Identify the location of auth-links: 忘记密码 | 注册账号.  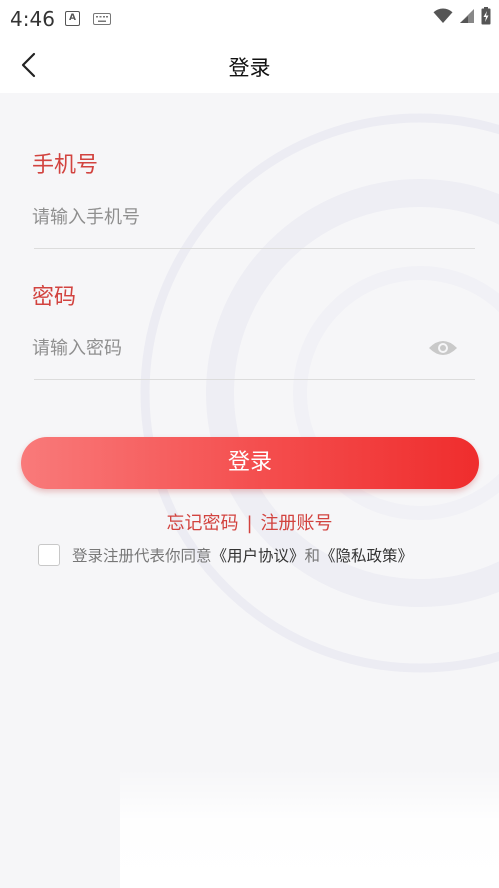
(249, 522).